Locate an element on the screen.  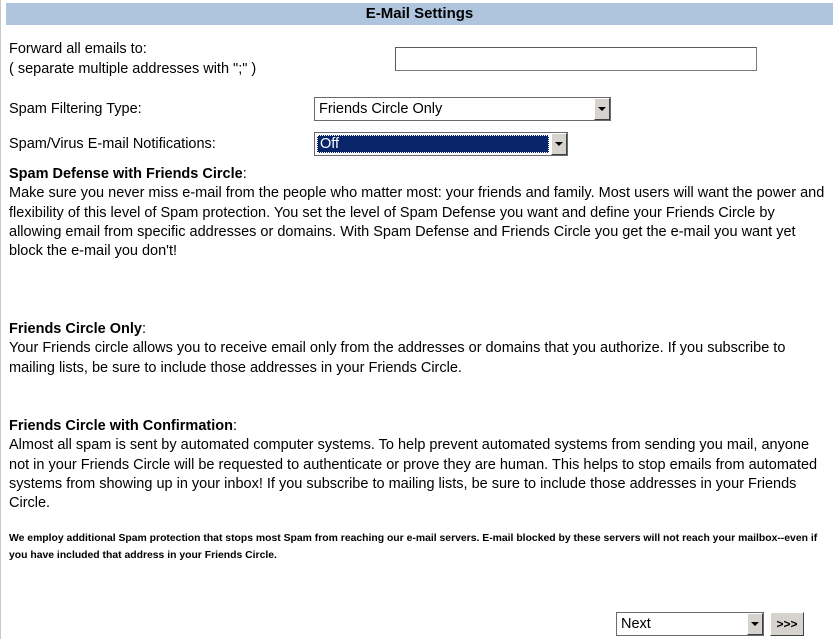
page-title: E-Mail Settings is located at coordinates (419, 14).